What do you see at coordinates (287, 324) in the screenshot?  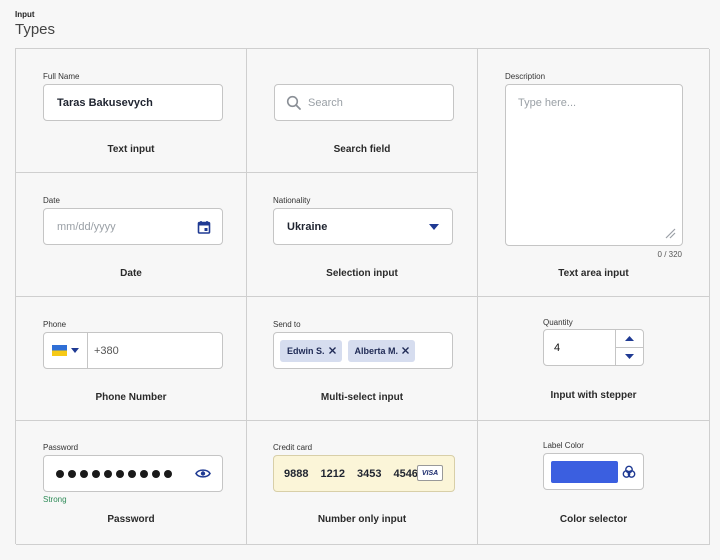 I see `send-to-label: Send to` at bounding box center [287, 324].